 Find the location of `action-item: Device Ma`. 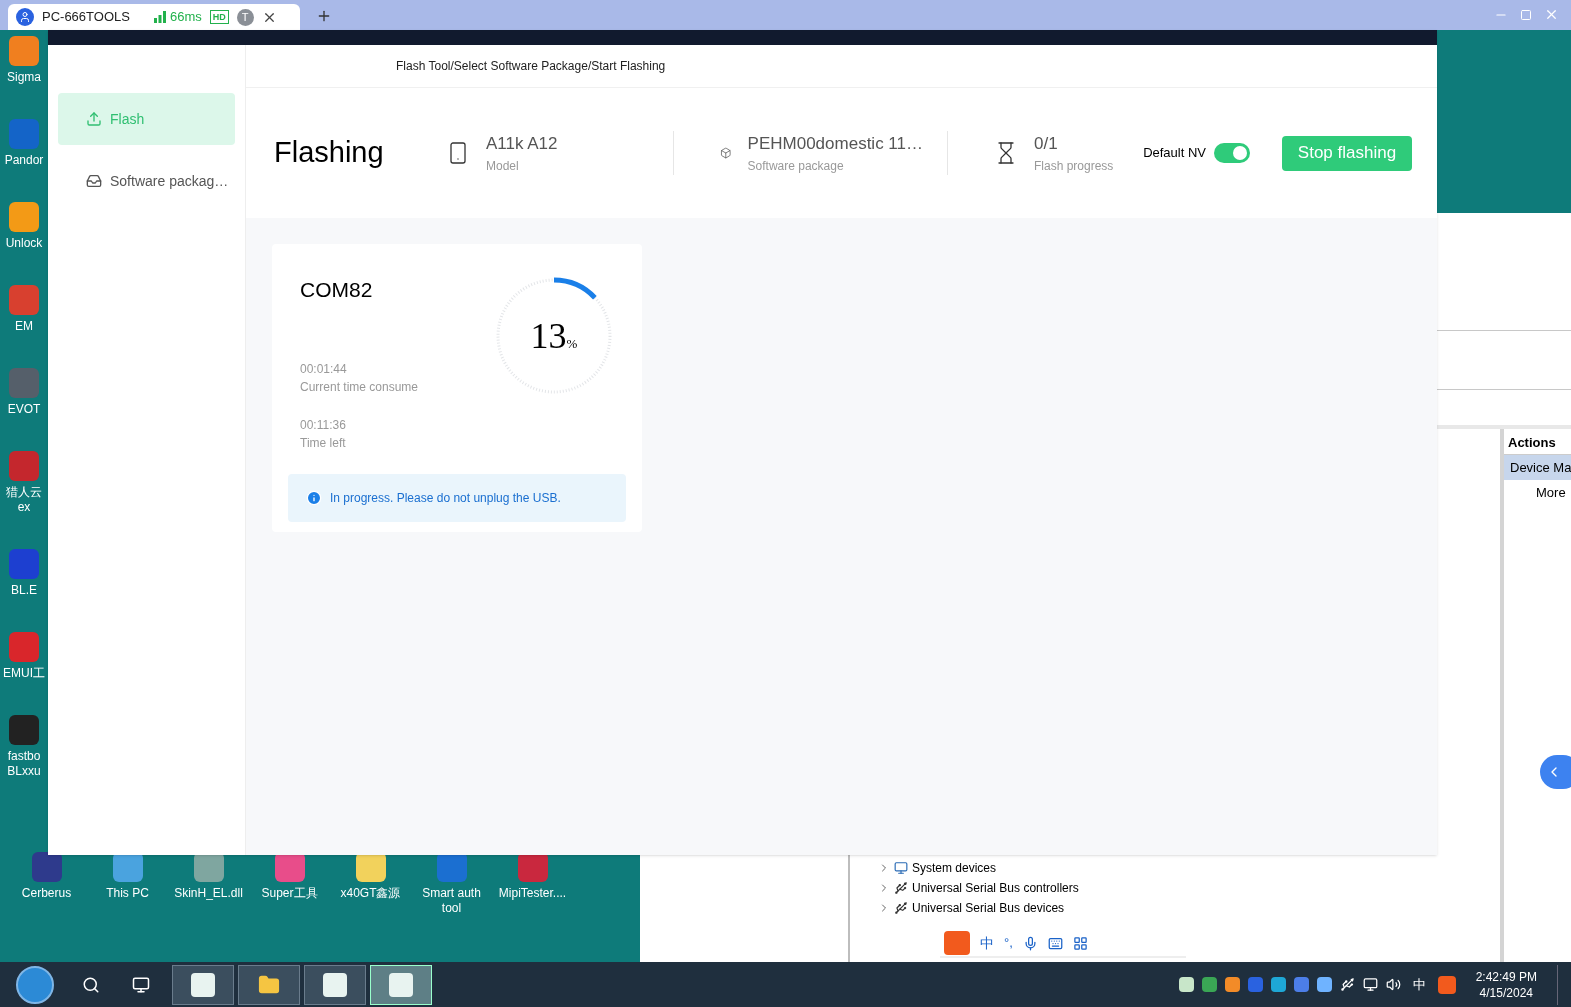

action-item: Device Ma is located at coordinates (1537, 467).